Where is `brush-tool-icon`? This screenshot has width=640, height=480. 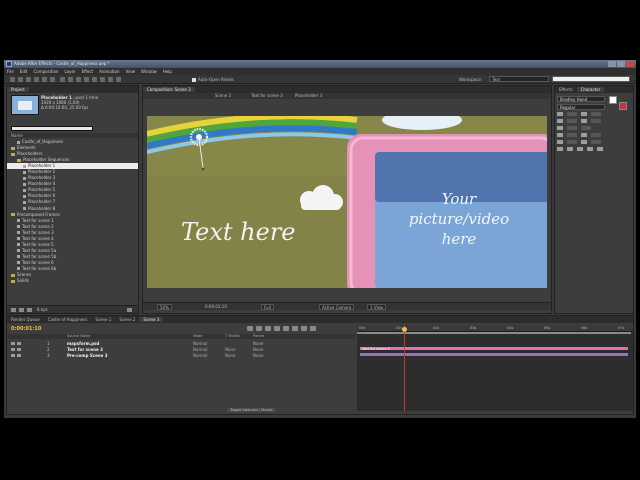 brush-tool-icon is located at coordinates (86, 79).